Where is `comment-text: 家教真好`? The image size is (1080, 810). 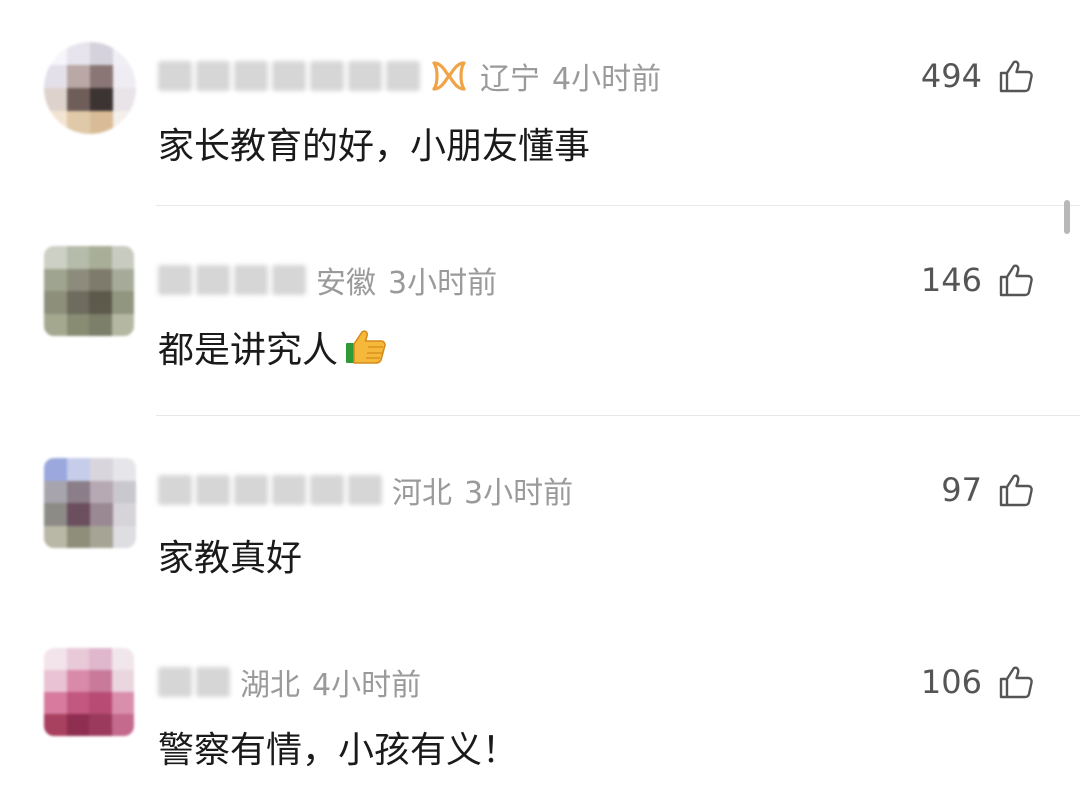
comment-text: 家教真好 is located at coordinates (230, 558).